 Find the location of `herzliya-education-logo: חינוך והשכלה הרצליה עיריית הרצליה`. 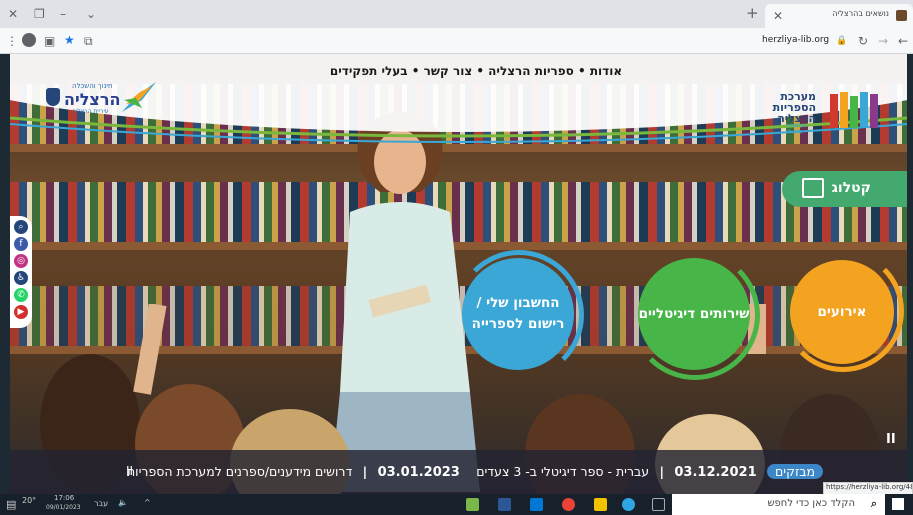

herzliya-education-logo: חינוך והשכלה הרצליה עיריית הרצליה is located at coordinates (101, 100).